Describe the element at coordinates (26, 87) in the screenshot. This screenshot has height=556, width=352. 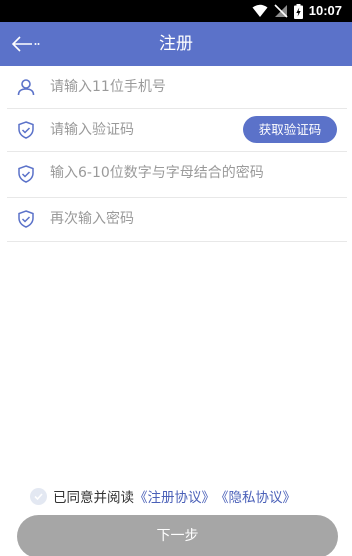
I see `user-icon` at that location.